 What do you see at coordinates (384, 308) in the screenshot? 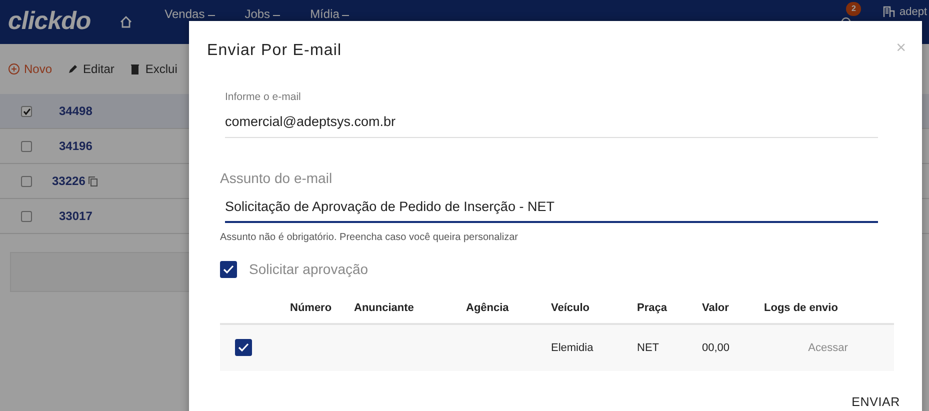
I see `column-header: Anunciante` at bounding box center [384, 308].